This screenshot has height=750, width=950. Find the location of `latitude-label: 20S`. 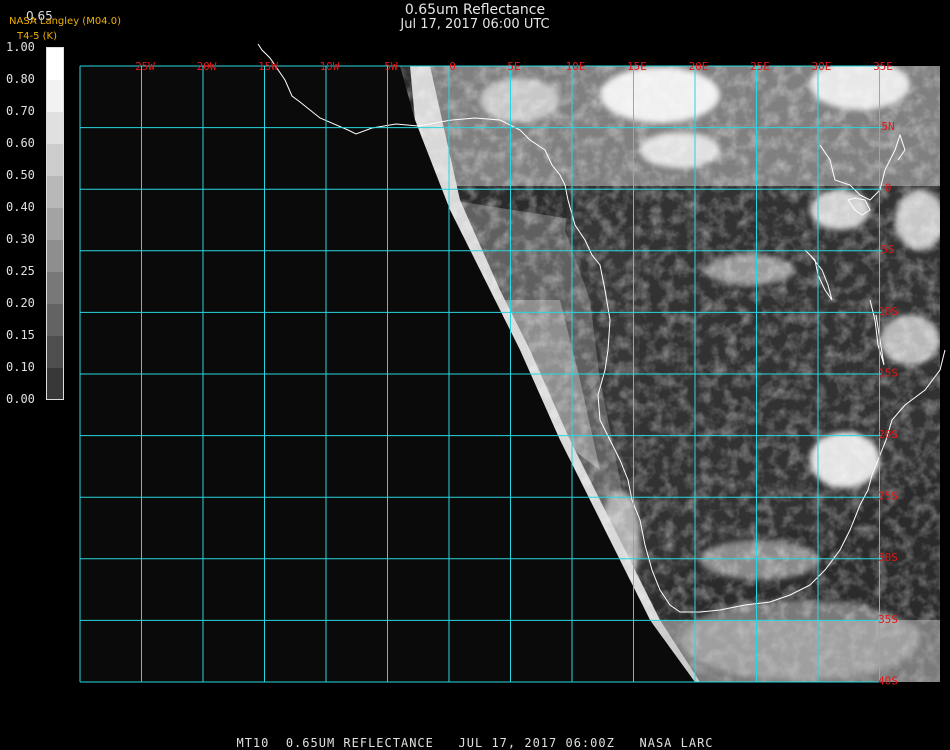

latitude-label: 20S is located at coordinates (888, 434).